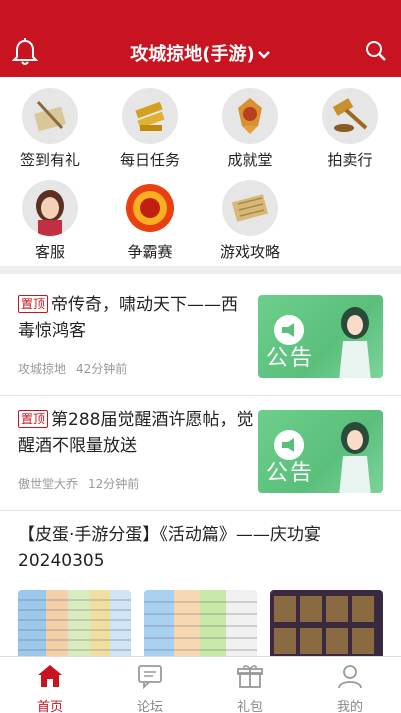  Describe the element at coordinates (136, 433) in the screenshot. I see `post-title: 置顶 第288届觉醒酒许愿帖，觉醒酒不限量放送` at that location.